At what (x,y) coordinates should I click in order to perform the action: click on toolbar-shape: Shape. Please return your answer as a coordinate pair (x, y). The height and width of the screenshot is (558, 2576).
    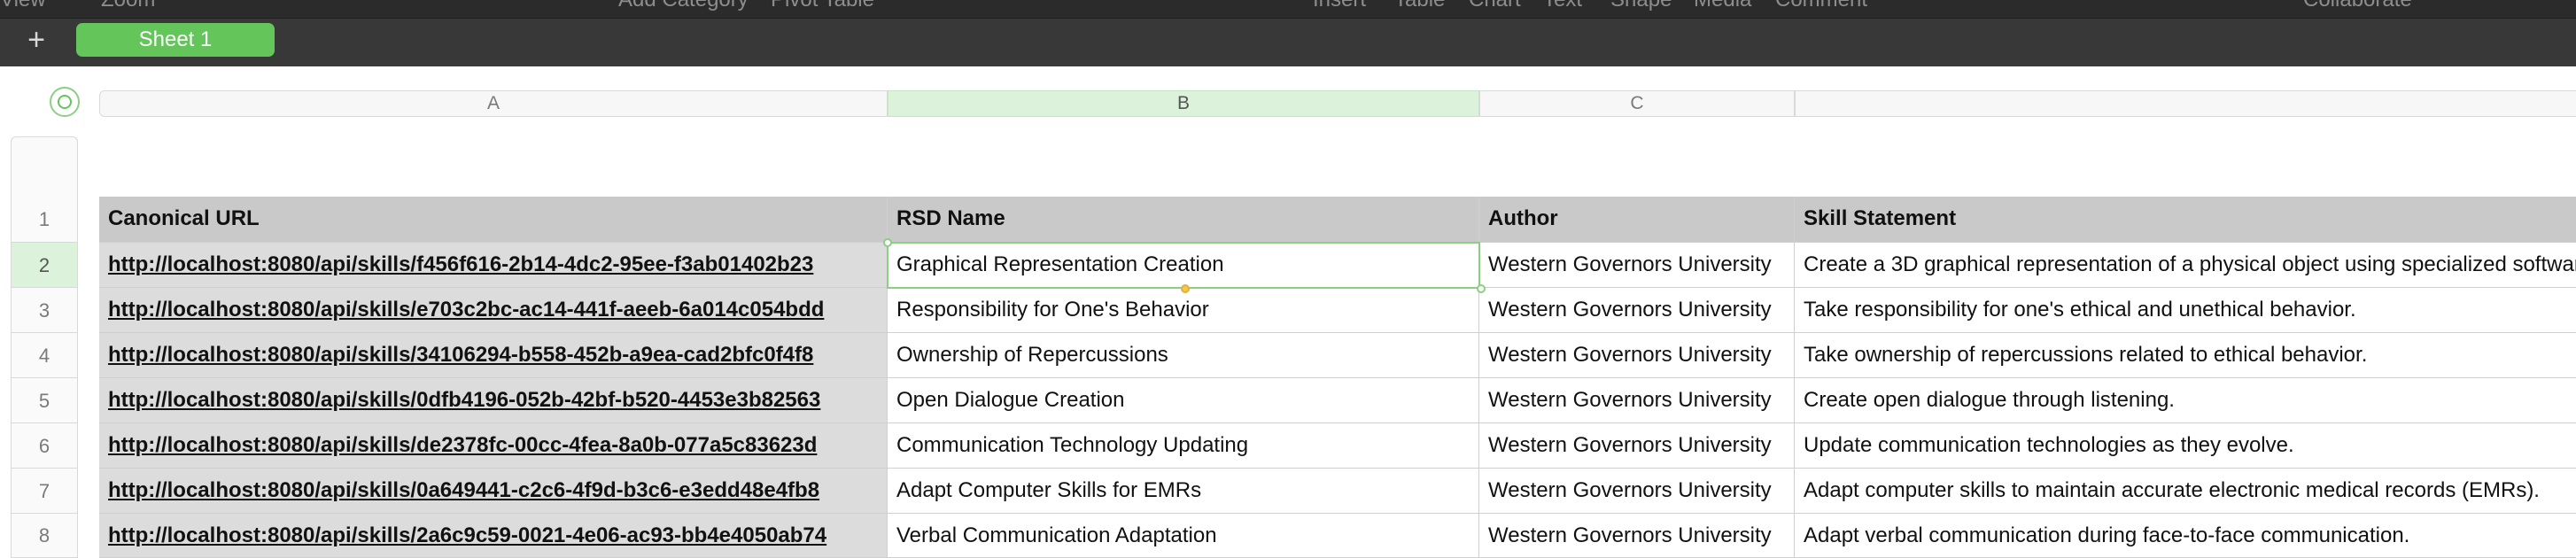
    Looking at the image, I should click on (1641, 6).